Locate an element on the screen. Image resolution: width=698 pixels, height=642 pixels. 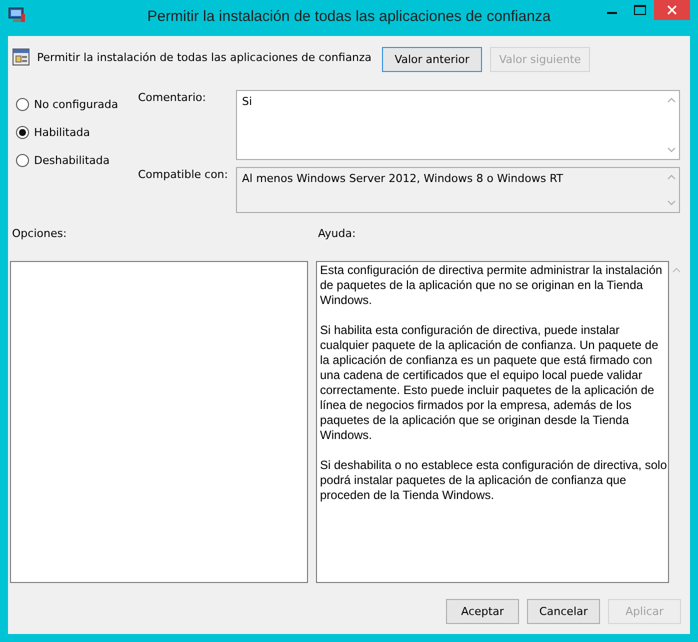
ok-button: Aceptar is located at coordinates (482, 611).